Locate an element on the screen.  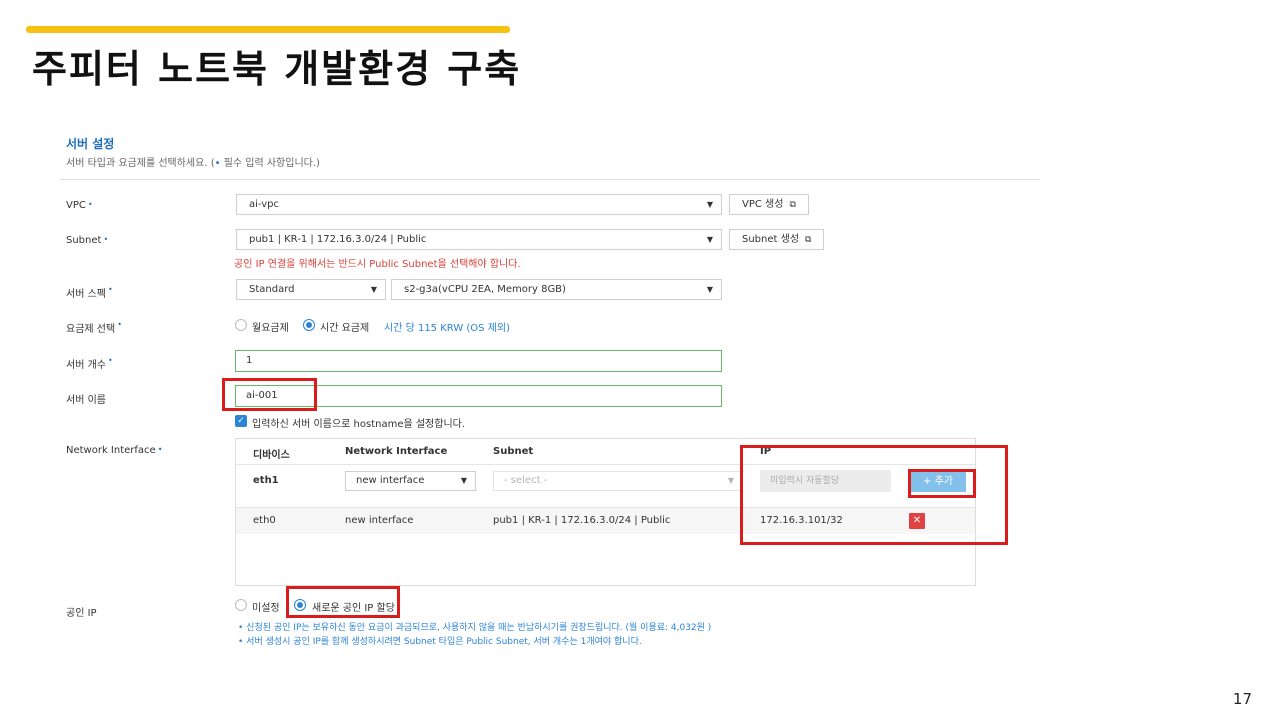
subnet-label: Subnet • is located at coordinates (87, 240).